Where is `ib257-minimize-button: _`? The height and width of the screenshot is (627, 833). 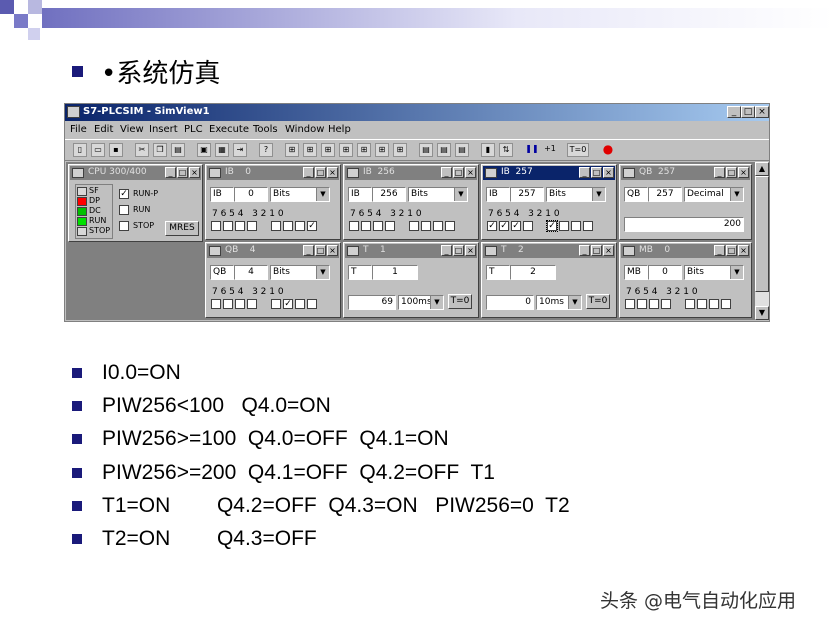
ib257-minimize-button: _ is located at coordinates (584, 172).